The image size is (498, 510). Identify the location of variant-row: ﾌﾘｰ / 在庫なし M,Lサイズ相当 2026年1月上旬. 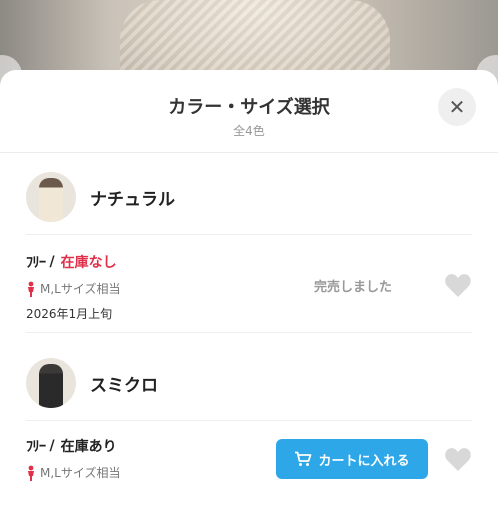
(249, 287).